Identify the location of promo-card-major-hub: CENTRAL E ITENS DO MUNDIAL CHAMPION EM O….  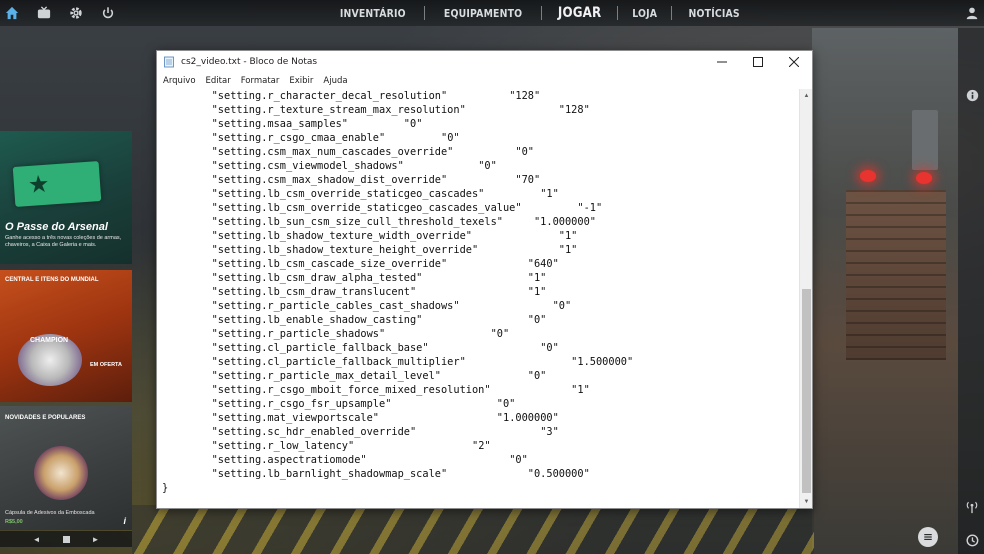
(66, 336).